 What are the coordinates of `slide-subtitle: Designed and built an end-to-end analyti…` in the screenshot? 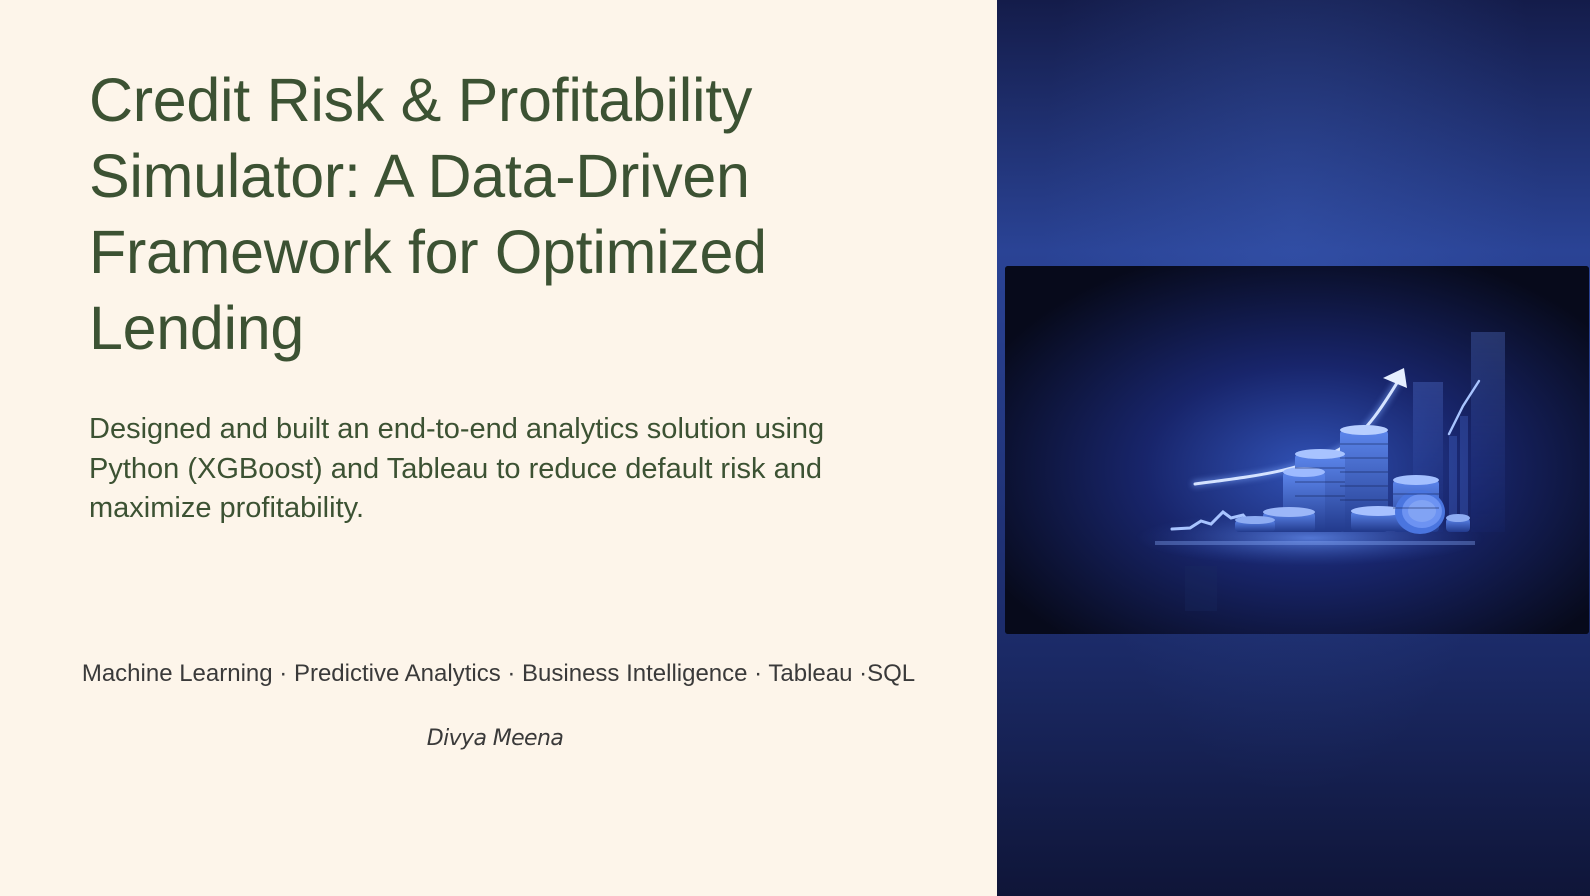 It's located at (457, 468).